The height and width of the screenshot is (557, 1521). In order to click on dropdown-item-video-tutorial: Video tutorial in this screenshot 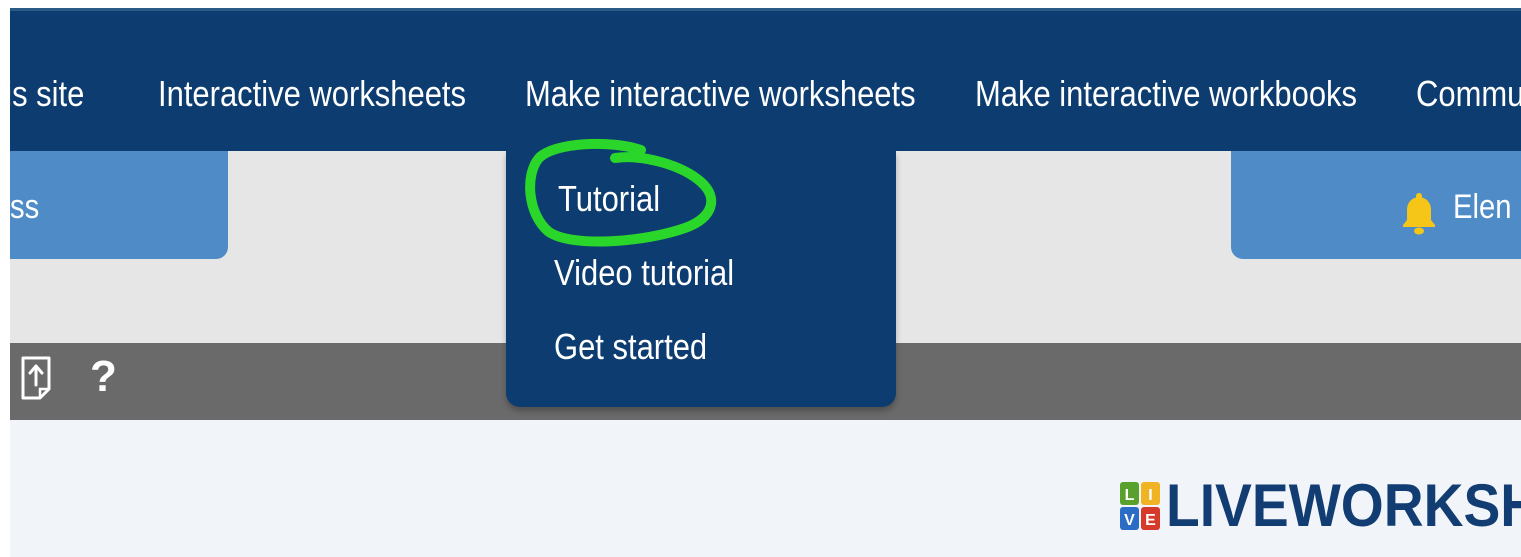, I will do `click(644, 273)`.